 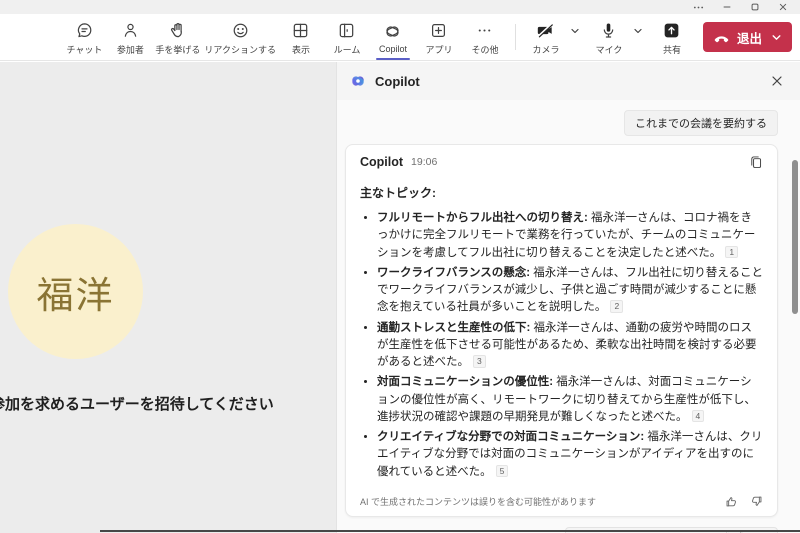 What do you see at coordinates (240, 49) in the screenshot?
I see `toolbar-react-label: リアクションする` at bounding box center [240, 49].